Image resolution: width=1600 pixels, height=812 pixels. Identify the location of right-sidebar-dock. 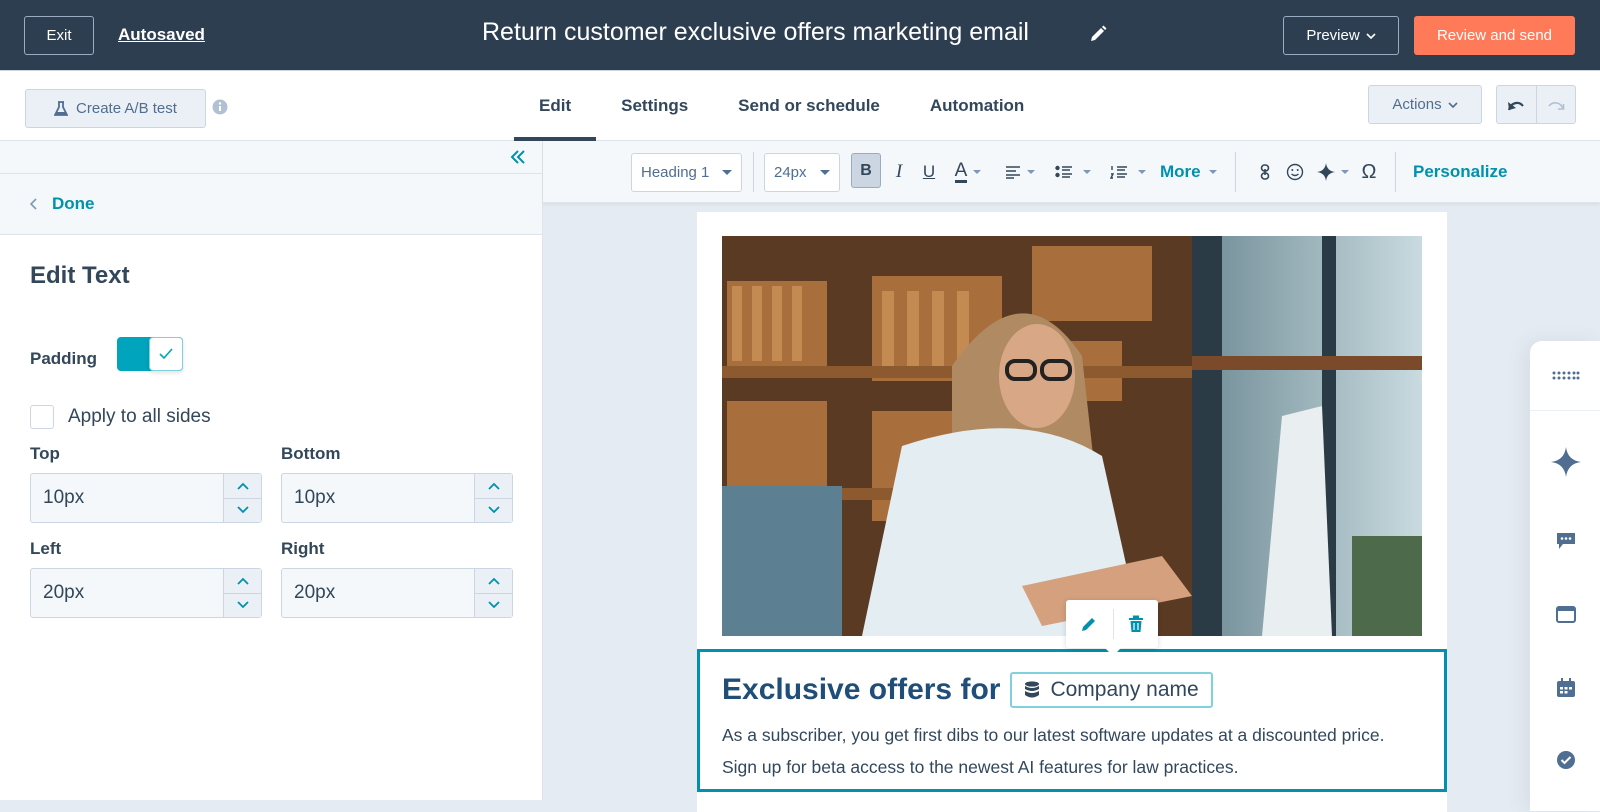
(1565, 576).